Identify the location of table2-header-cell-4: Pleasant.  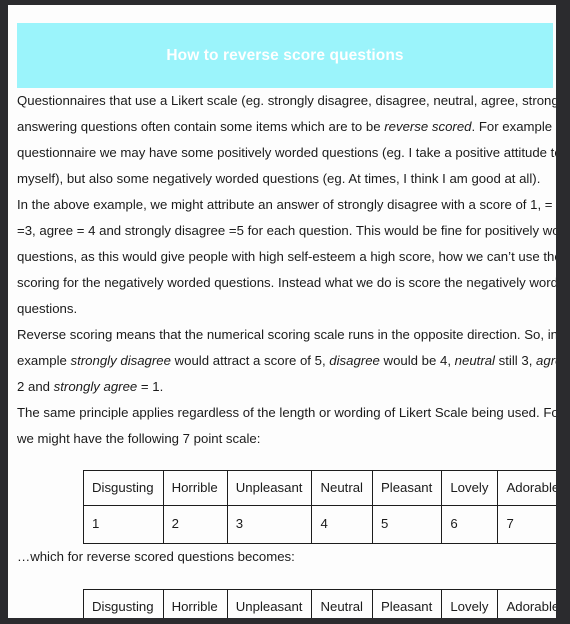
(407, 603).